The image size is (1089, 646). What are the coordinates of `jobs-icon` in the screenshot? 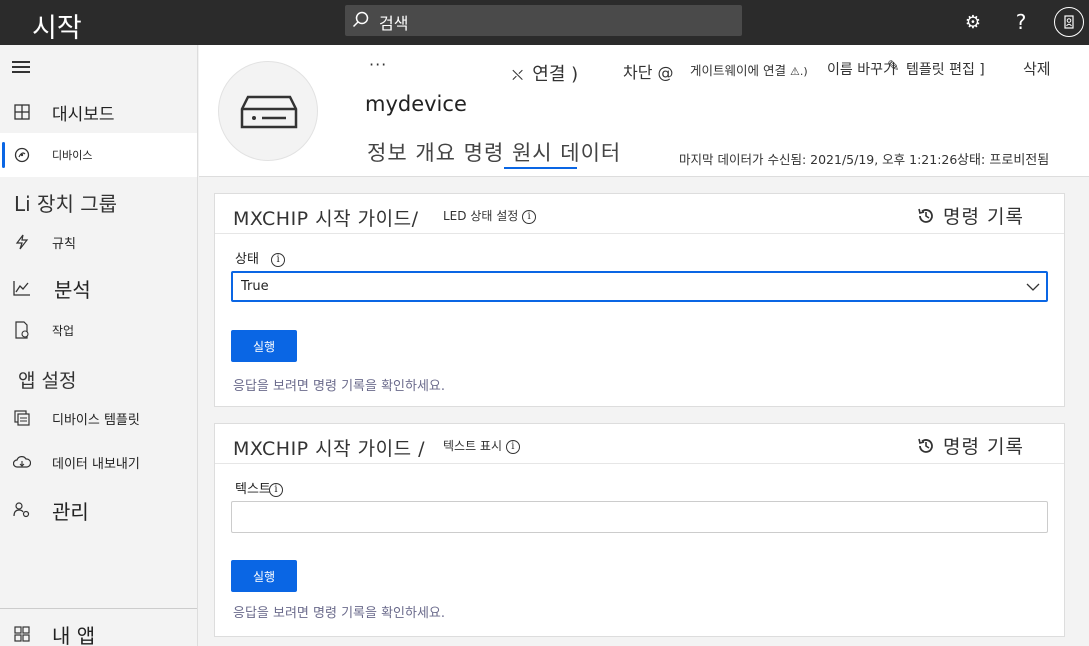 It's located at (22, 330).